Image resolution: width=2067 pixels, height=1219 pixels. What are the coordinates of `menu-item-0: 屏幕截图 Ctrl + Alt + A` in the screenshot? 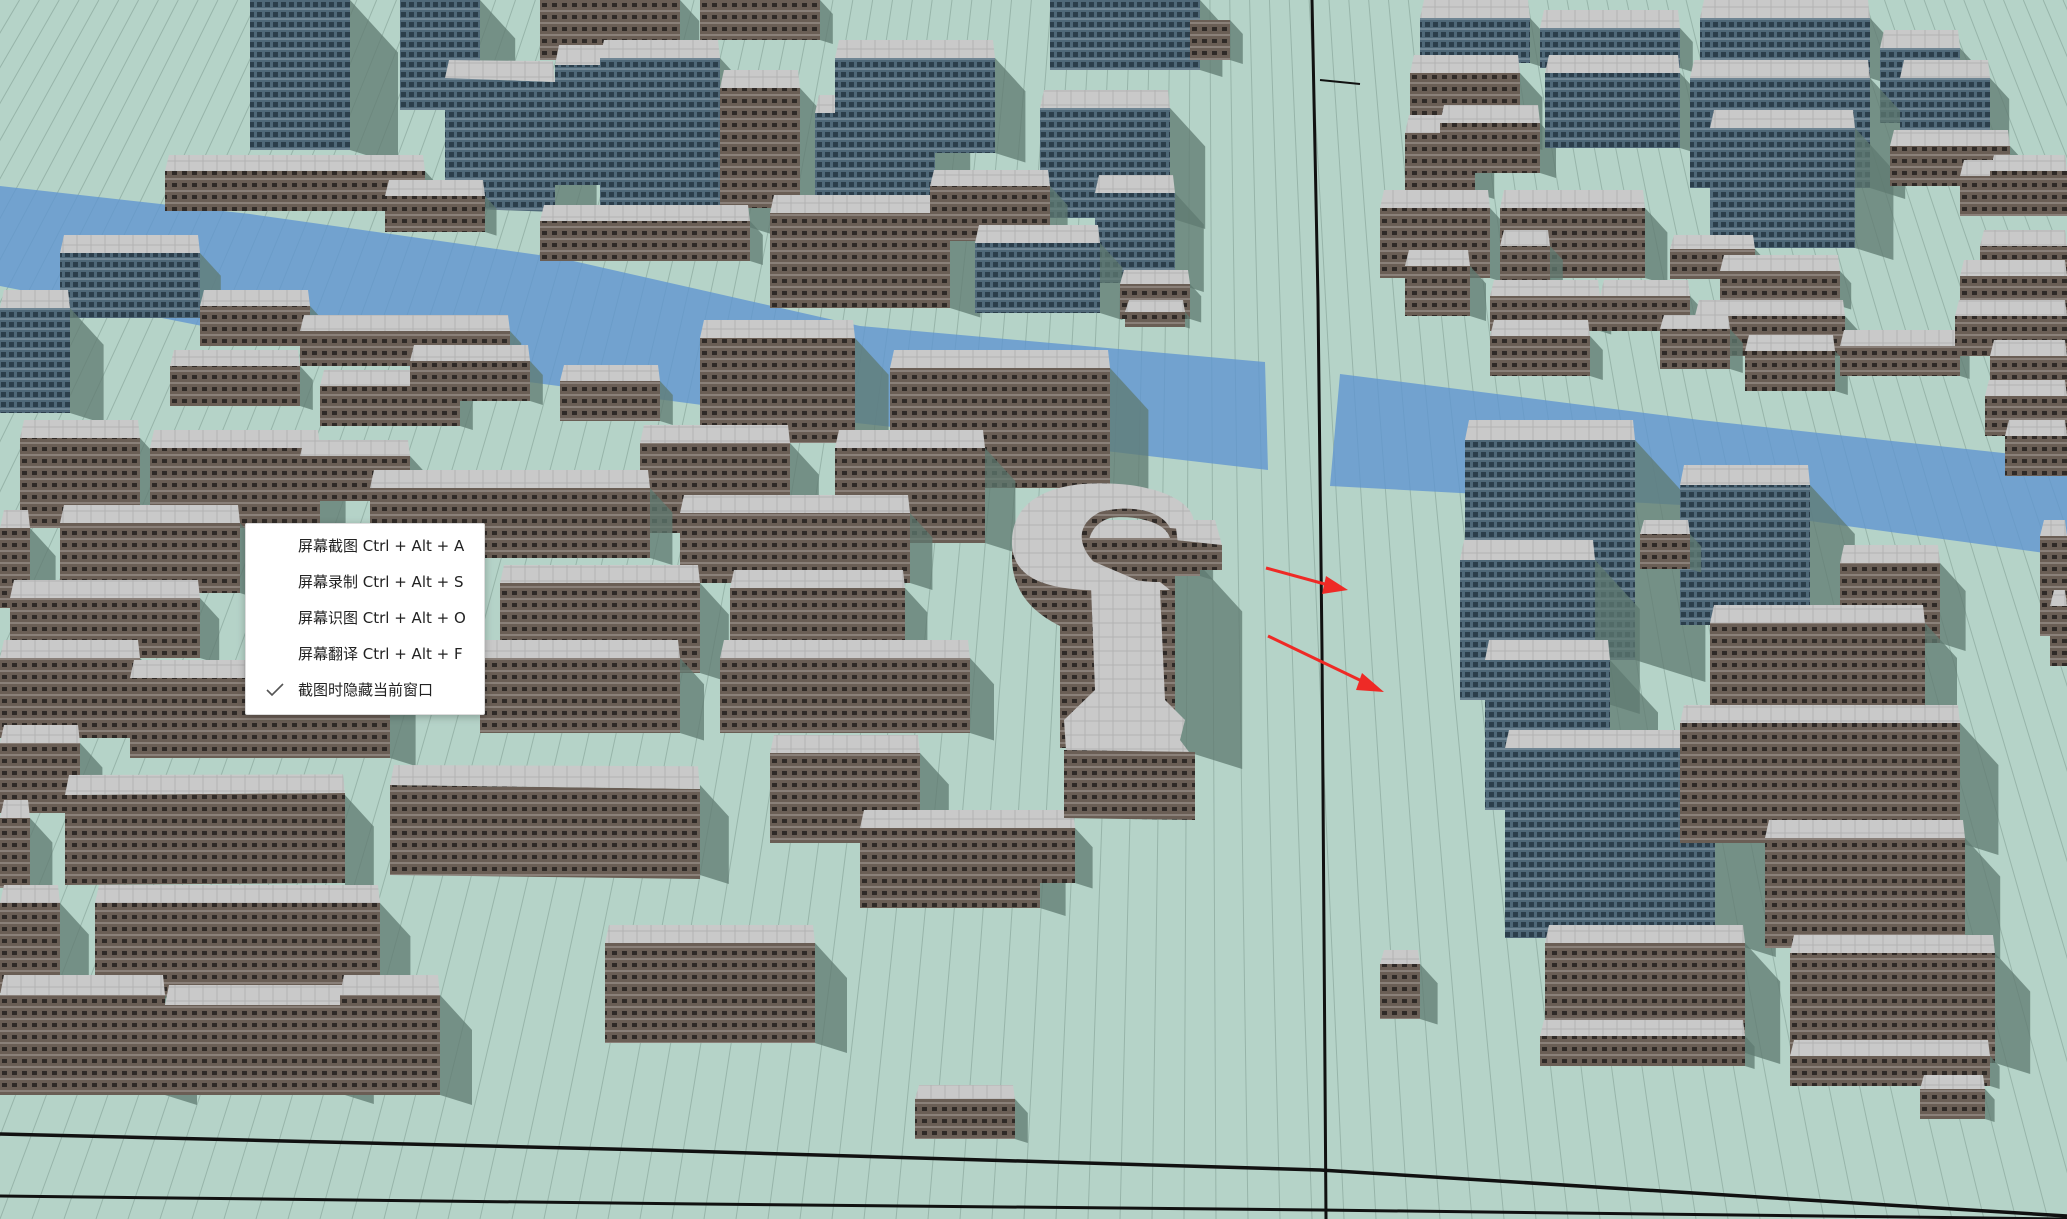 It's located at (365, 546).